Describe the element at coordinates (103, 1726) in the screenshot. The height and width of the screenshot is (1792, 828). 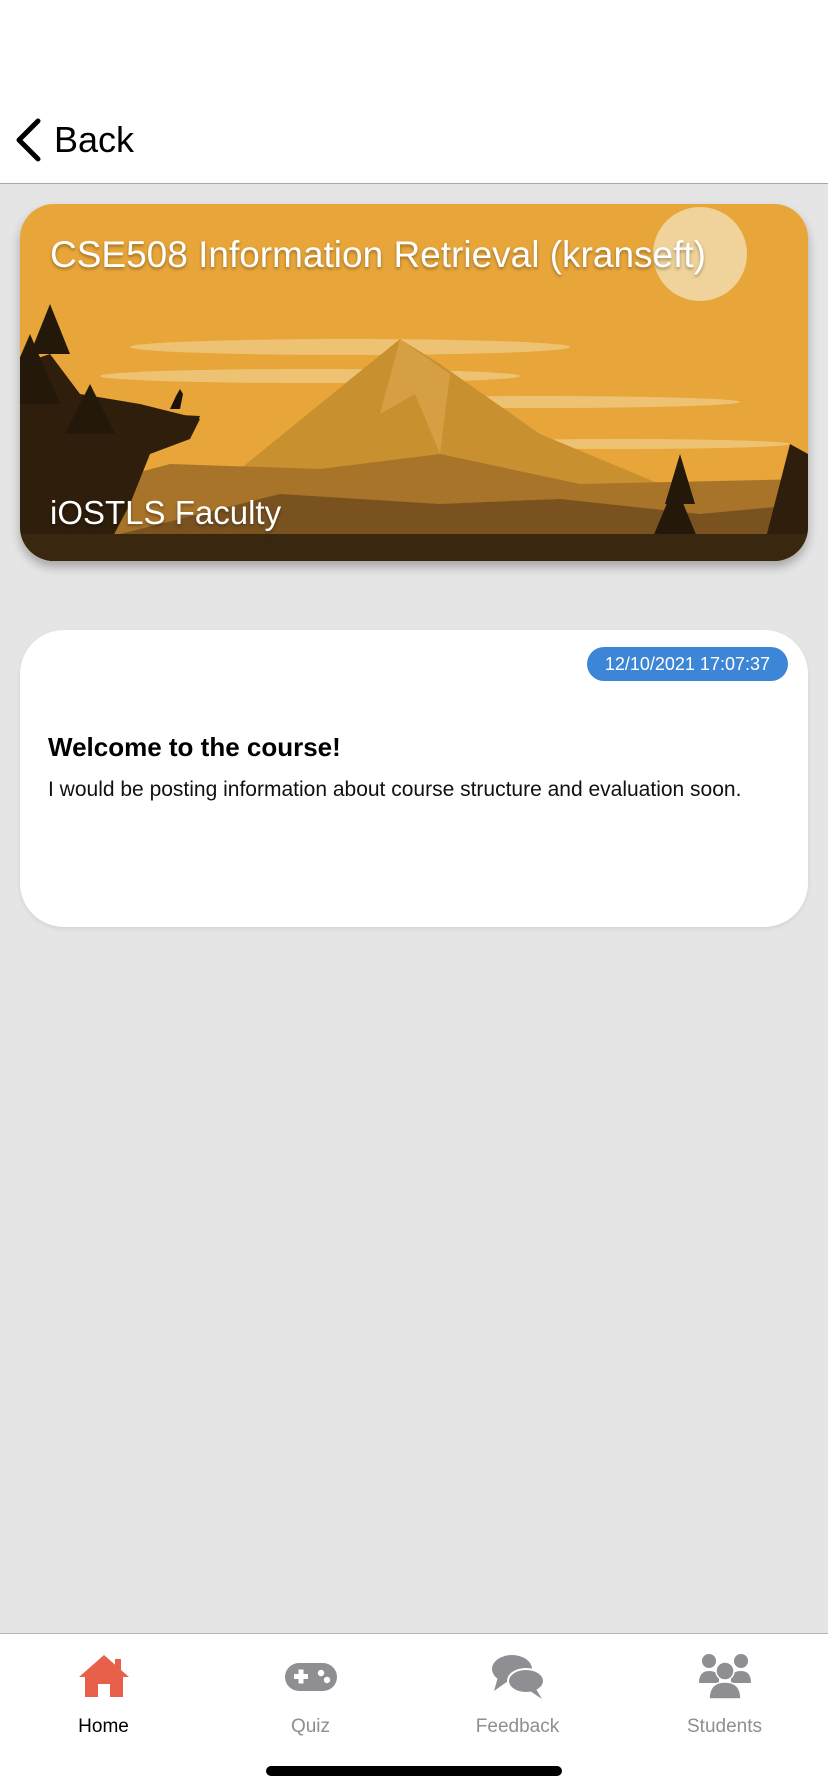
I see `tab-home-label: Home` at that location.